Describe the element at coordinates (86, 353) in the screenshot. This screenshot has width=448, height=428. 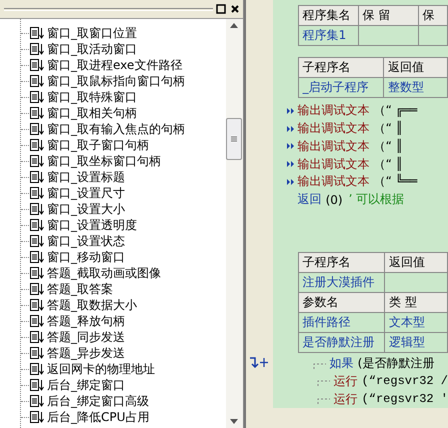
I see `tree-item: 答题_异步发送` at that location.